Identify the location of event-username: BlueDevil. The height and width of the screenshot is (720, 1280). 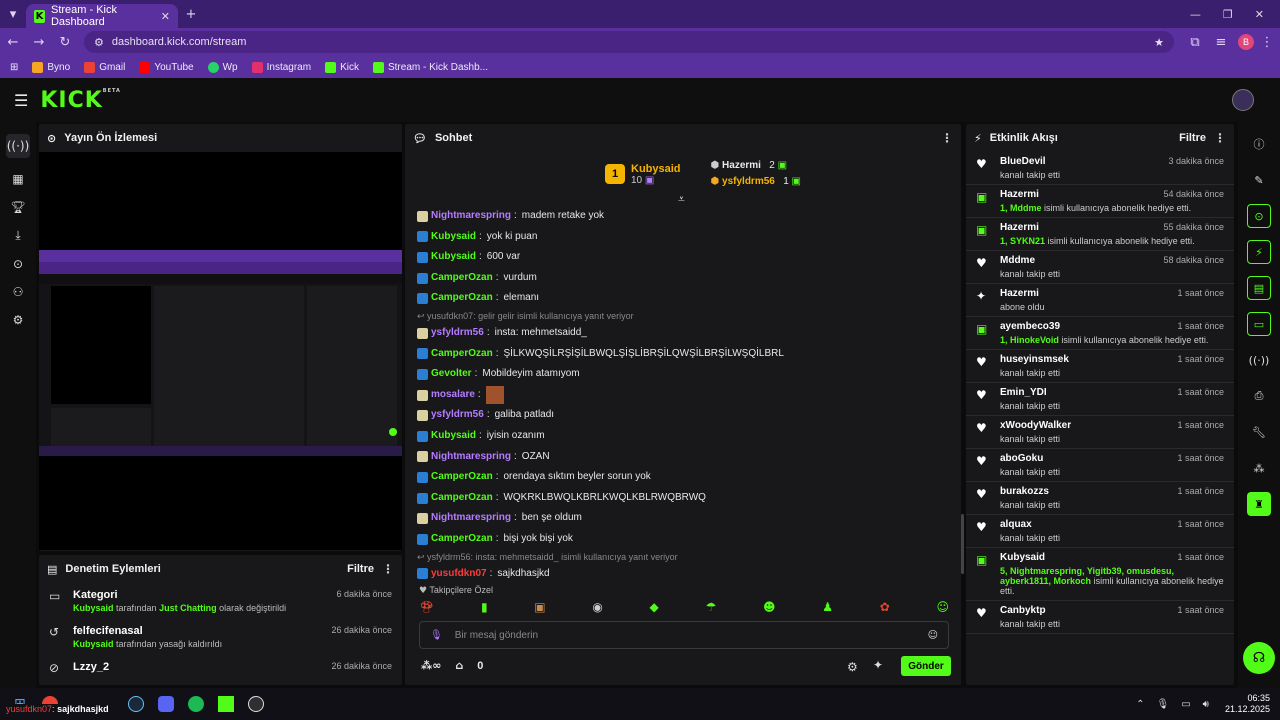
(1023, 161).